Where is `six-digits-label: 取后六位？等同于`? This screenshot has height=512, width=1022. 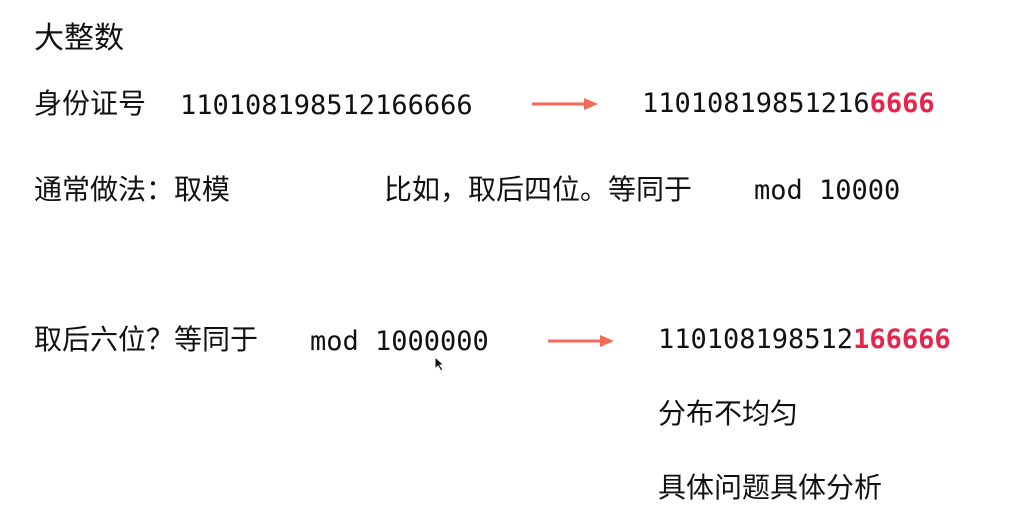 six-digits-label: 取后六位？等同于 is located at coordinates (146, 339).